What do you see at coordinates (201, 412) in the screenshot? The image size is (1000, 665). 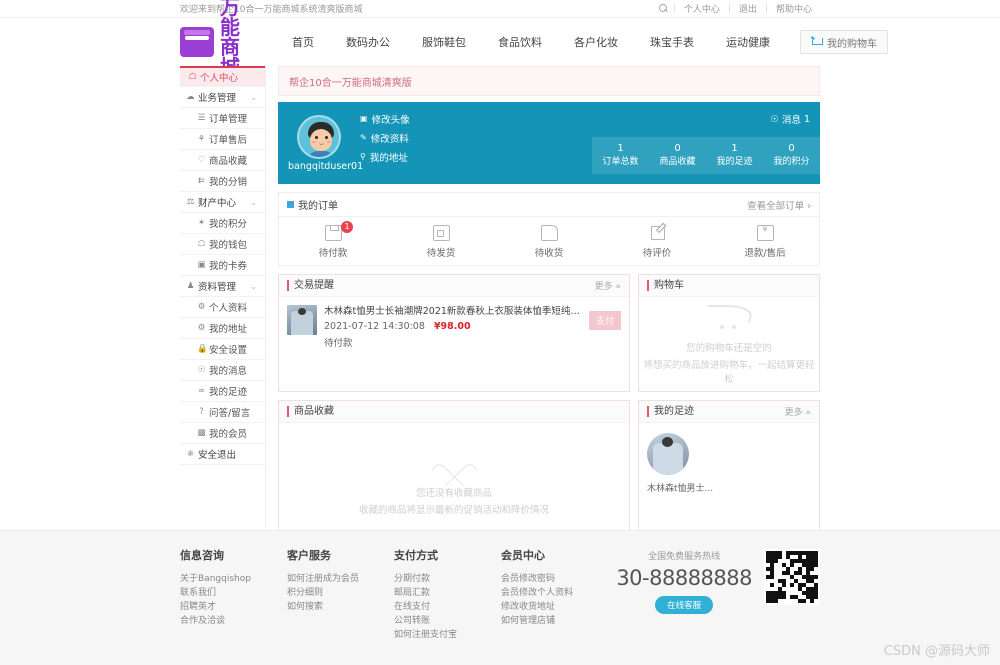 I see `question-icon: ?` at bounding box center [201, 412].